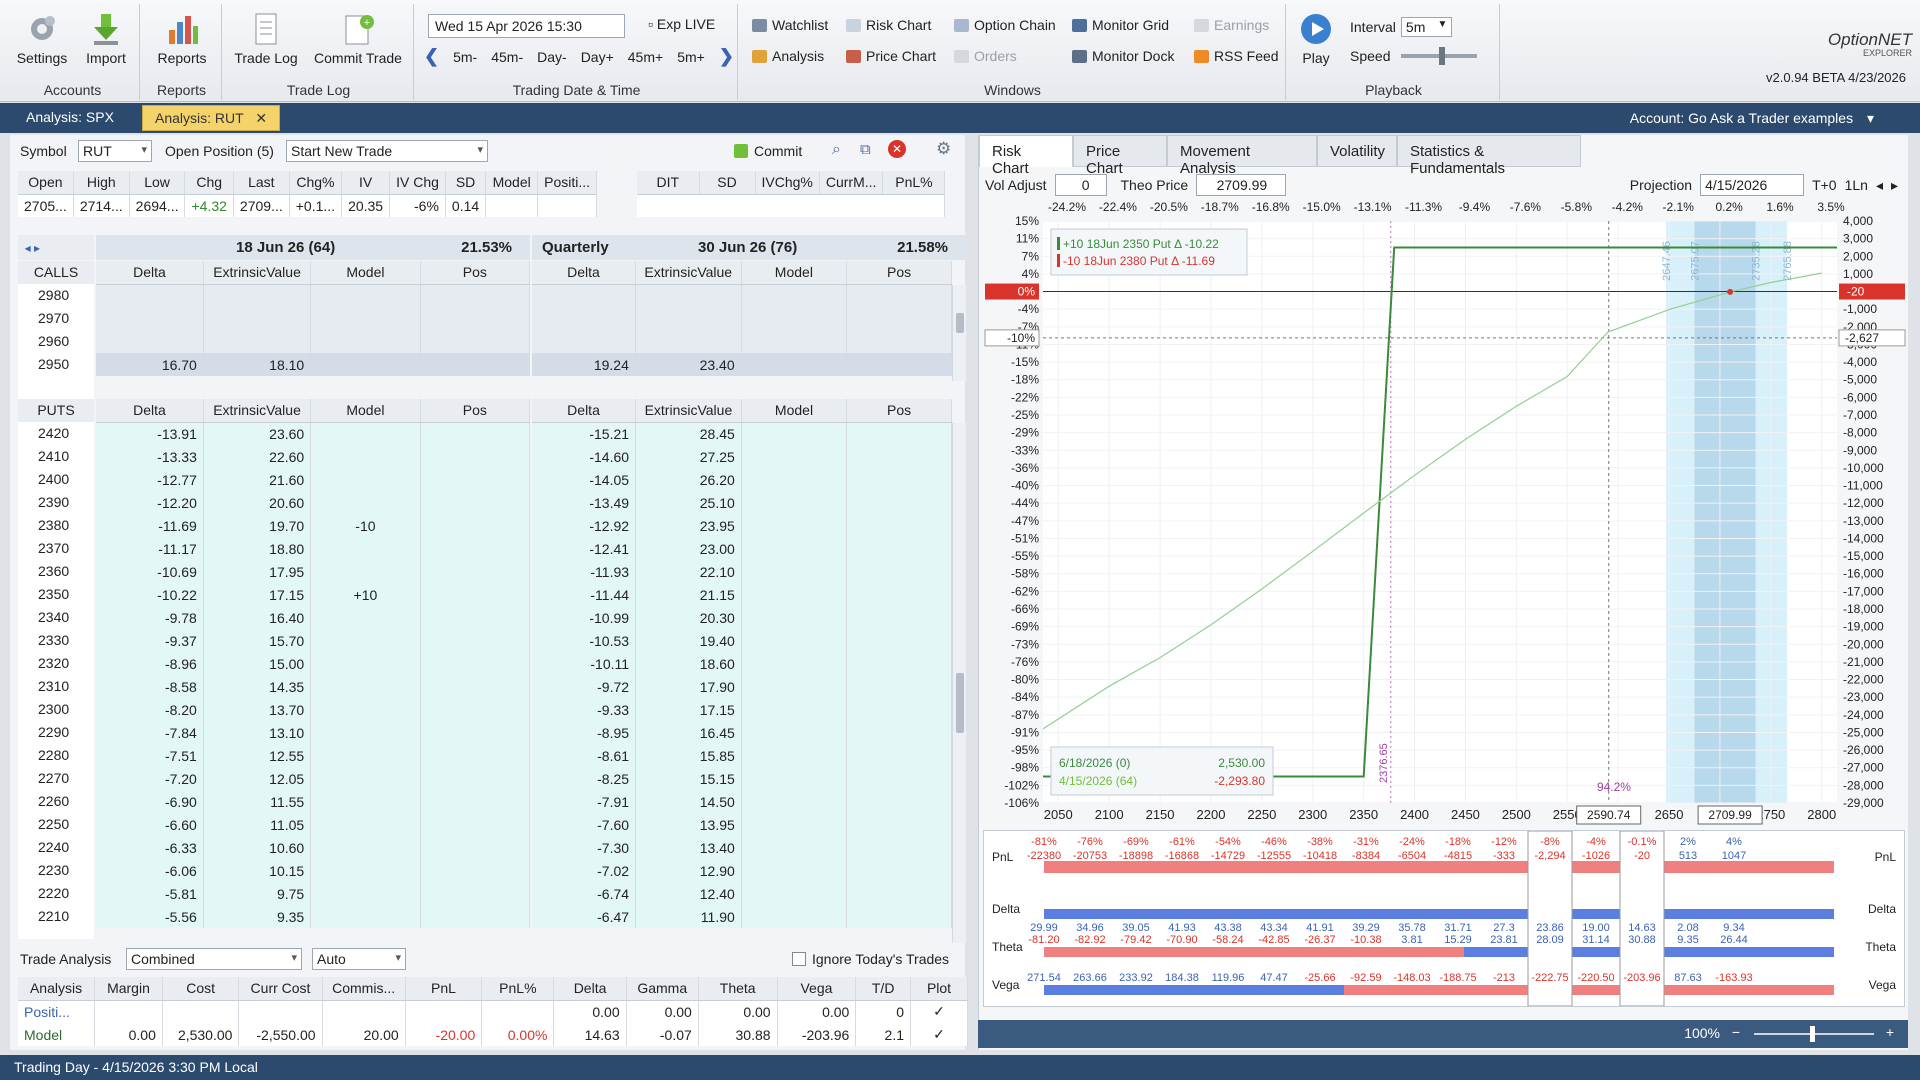 This screenshot has width=1920, height=1080. Describe the element at coordinates (313, 525) in the screenshot. I see `option-row: -11.69 19.70 -10` at that location.